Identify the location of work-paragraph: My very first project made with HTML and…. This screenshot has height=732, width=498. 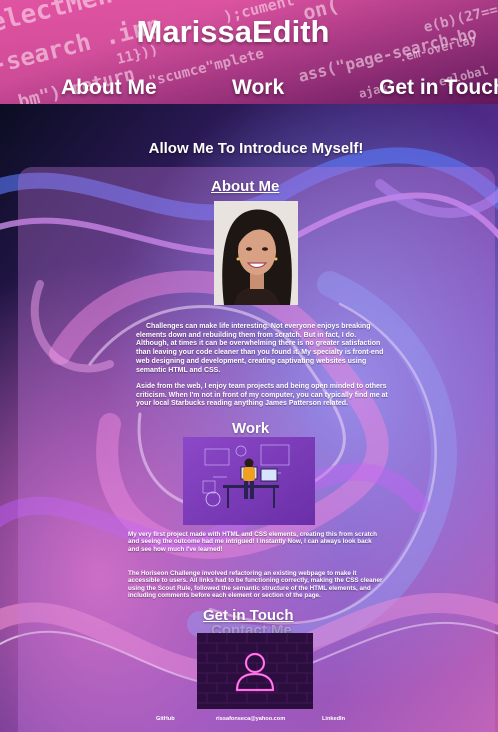
(253, 542).